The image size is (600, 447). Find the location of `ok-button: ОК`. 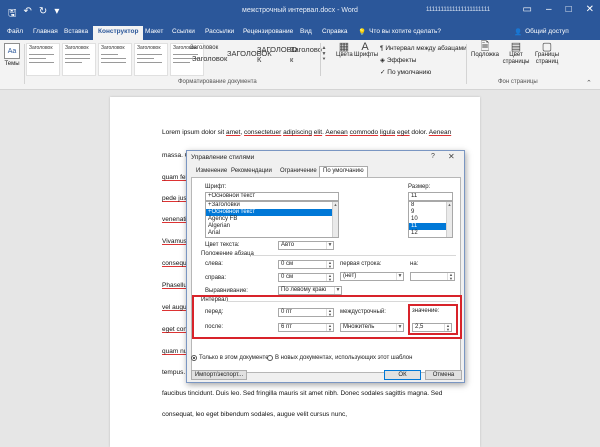

ok-button: ОК is located at coordinates (402, 375).